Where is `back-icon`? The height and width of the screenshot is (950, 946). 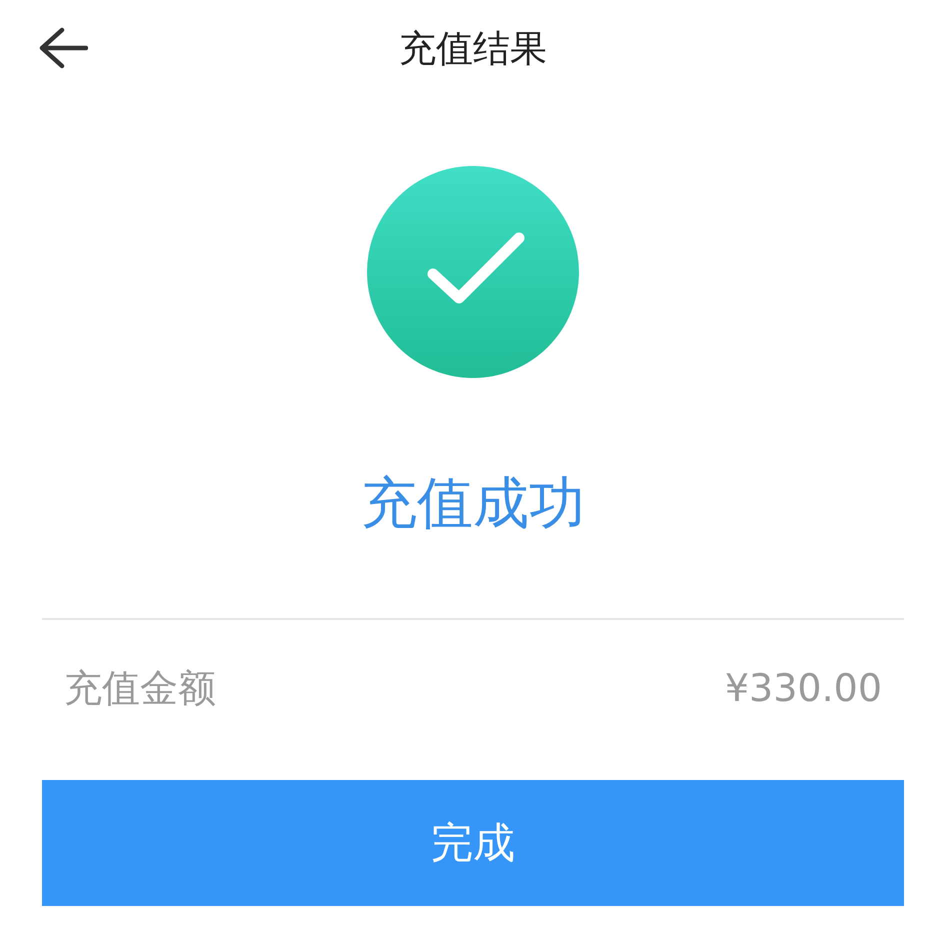 back-icon is located at coordinates (63, 48).